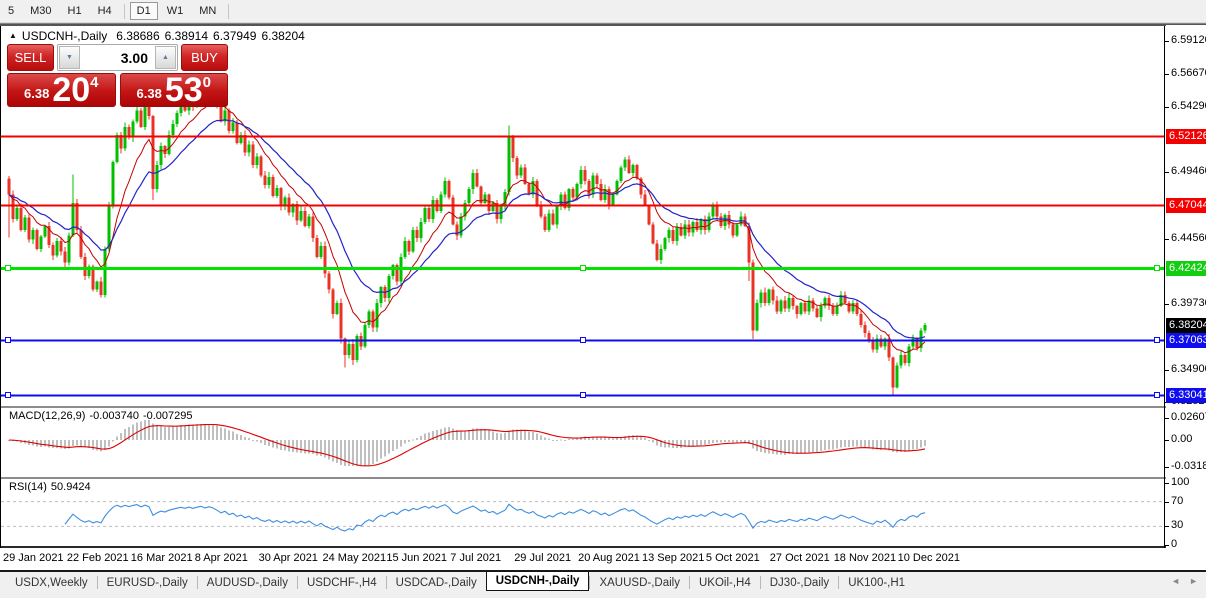 The width and height of the screenshot is (1206, 598). What do you see at coordinates (1186, 395) in the screenshot?
I see `support-level-badge: 6.33041` at bounding box center [1186, 395].